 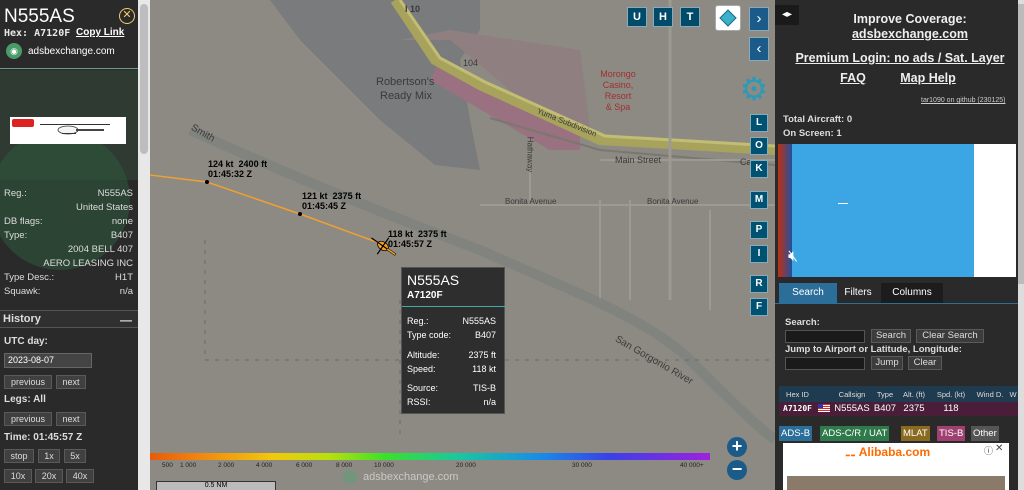 I want to click on collapse-icon: —, so click(x=126, y=320).